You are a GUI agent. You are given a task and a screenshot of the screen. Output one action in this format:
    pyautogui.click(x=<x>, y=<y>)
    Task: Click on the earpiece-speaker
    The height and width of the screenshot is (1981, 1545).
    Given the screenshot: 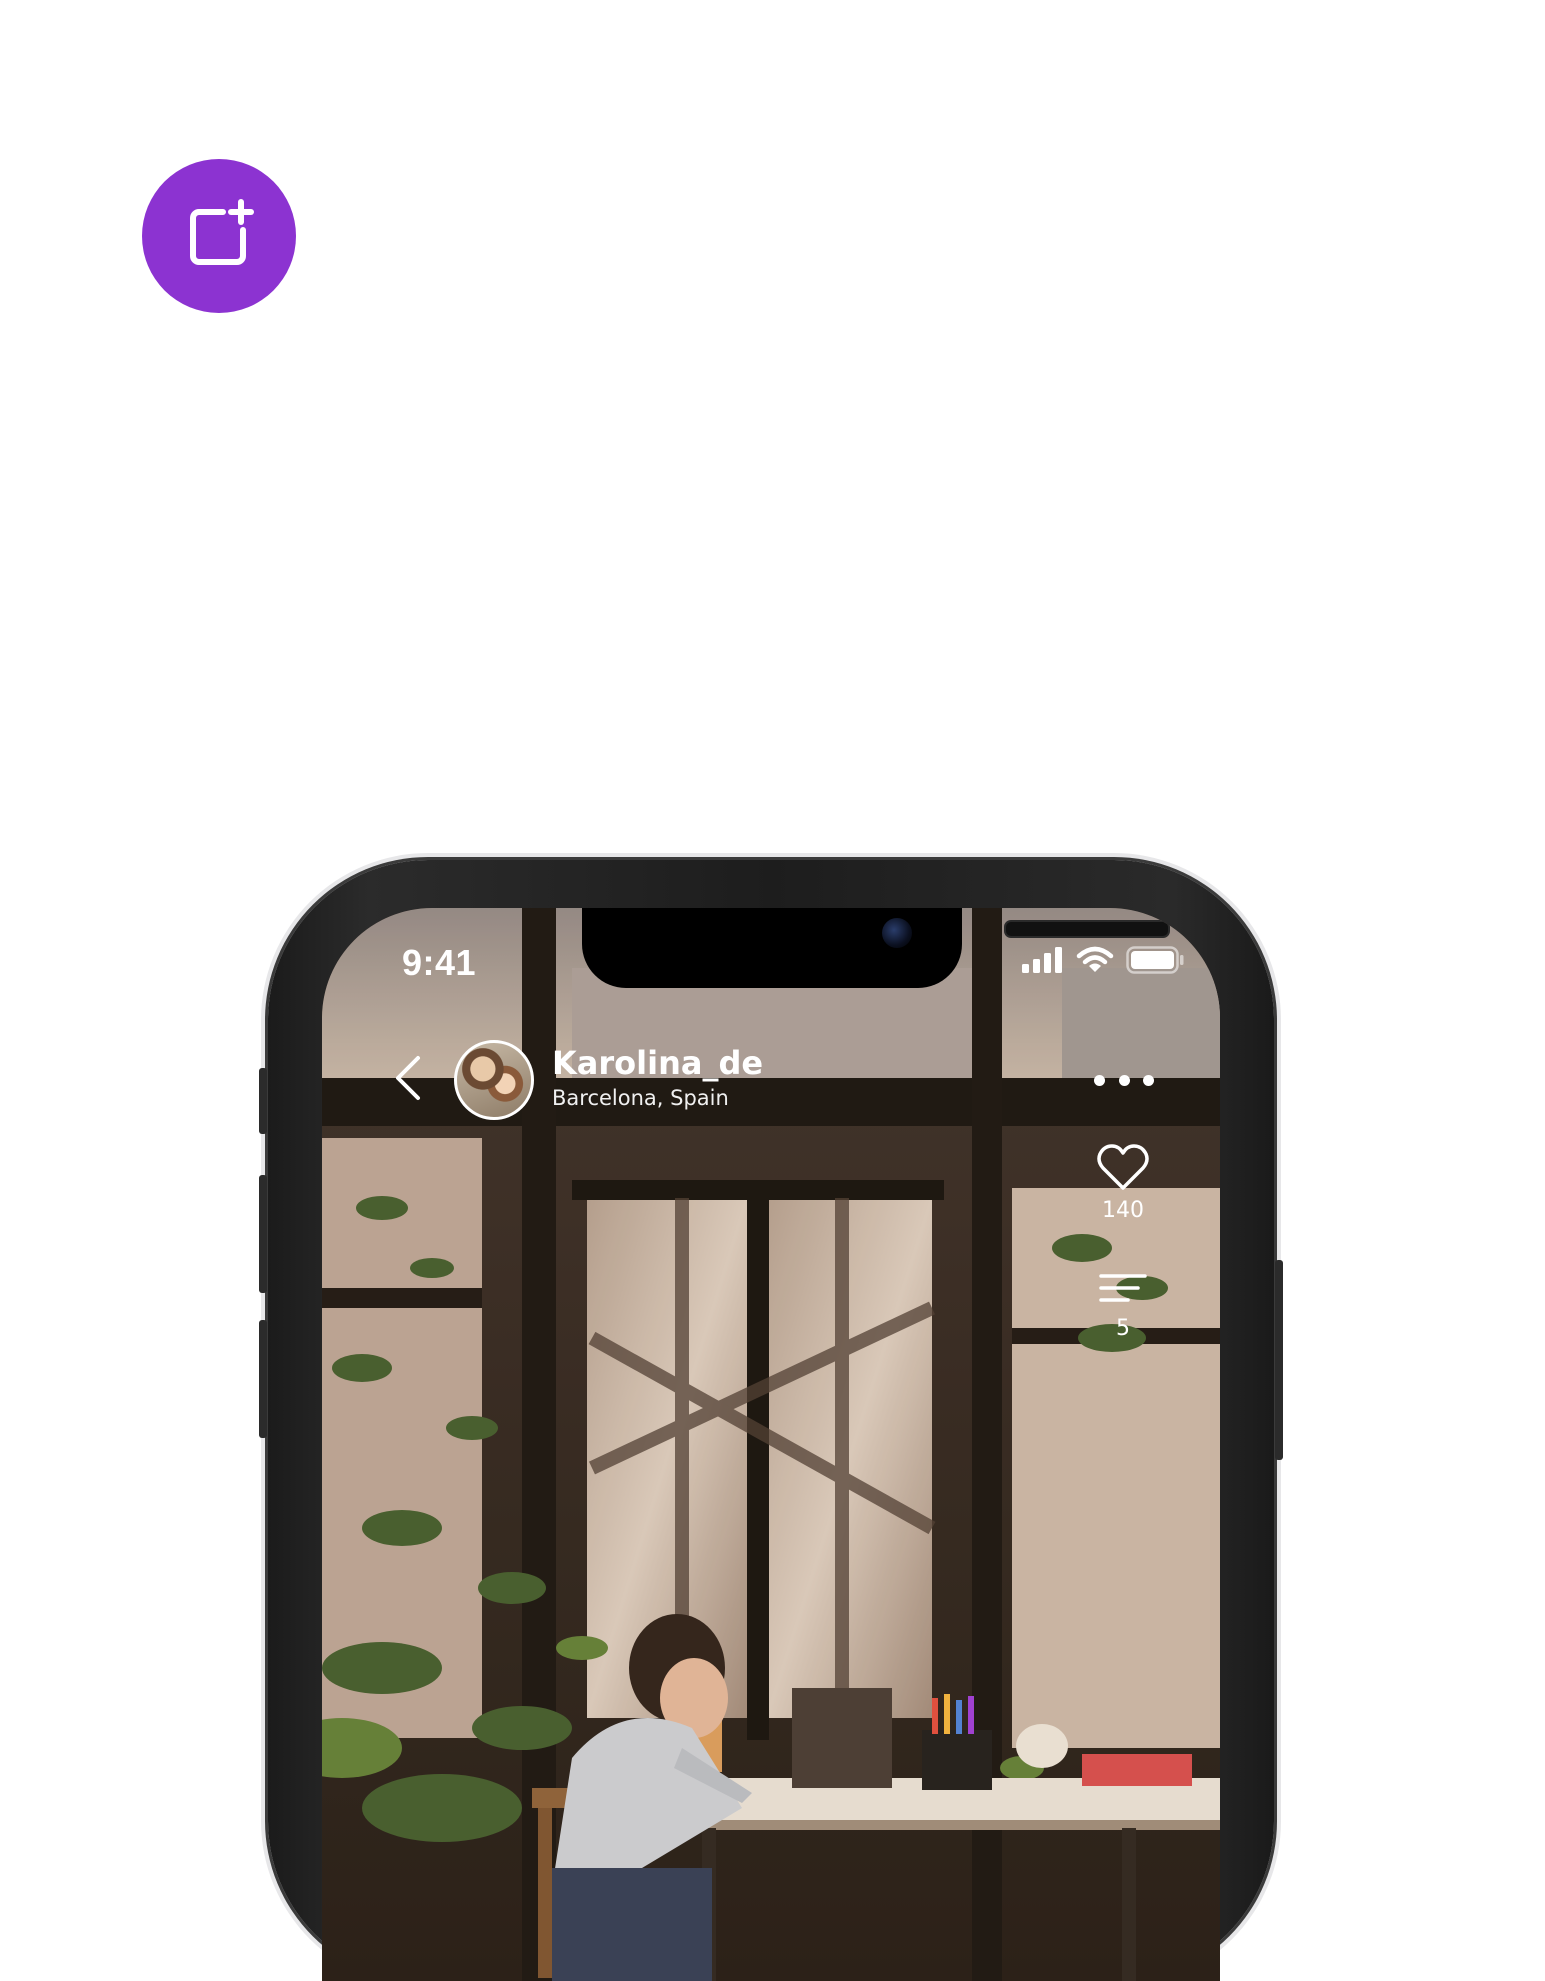 What is the action you would take?
    pyautogui.click(x=1087, y=929)
    